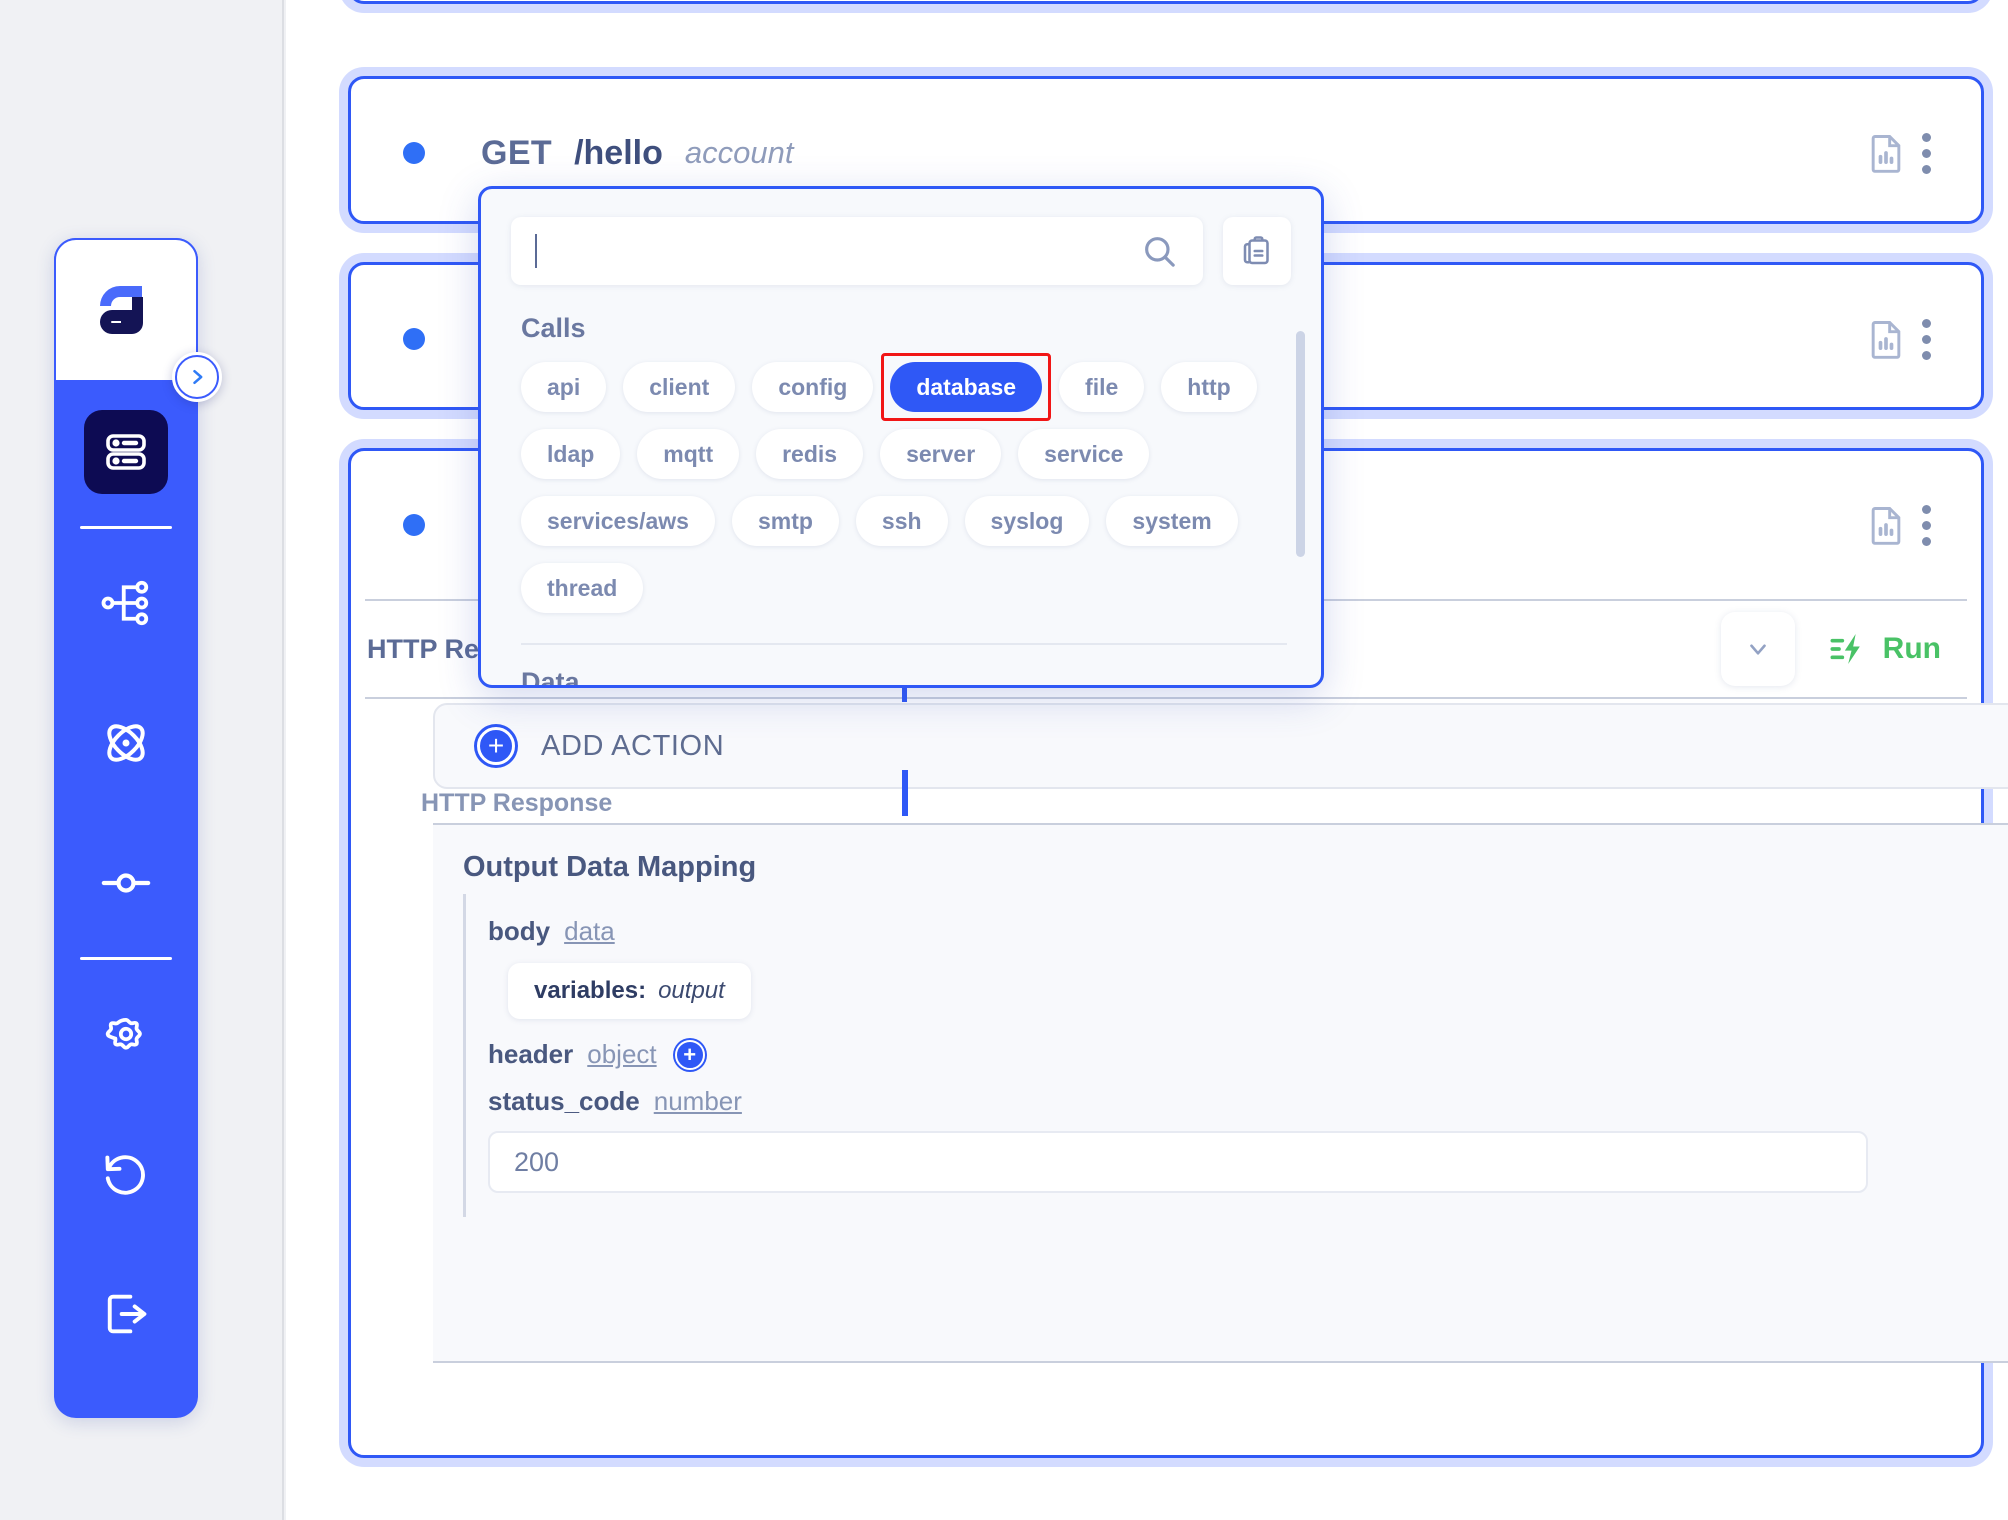 The height and width of the screenshot is (1520, 2008). I want to click on field-header-name: header, so click(531, 1054).